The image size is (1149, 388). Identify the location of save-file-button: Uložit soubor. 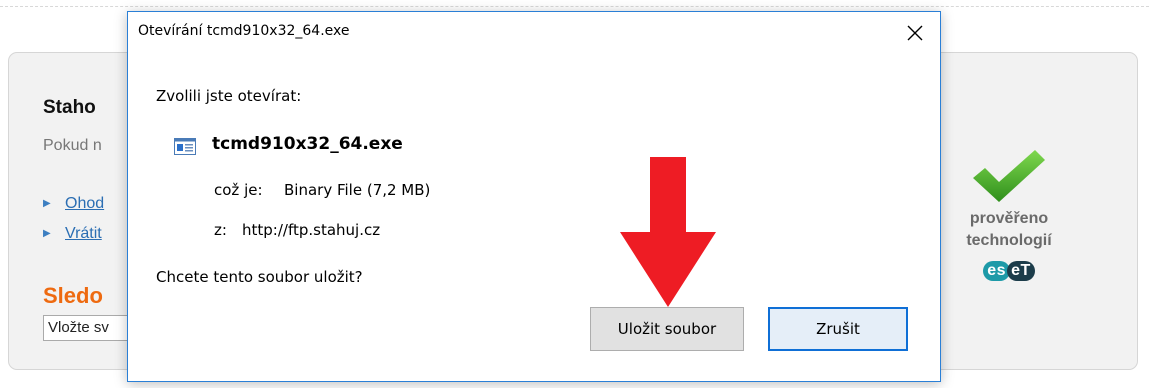
(667, 329).